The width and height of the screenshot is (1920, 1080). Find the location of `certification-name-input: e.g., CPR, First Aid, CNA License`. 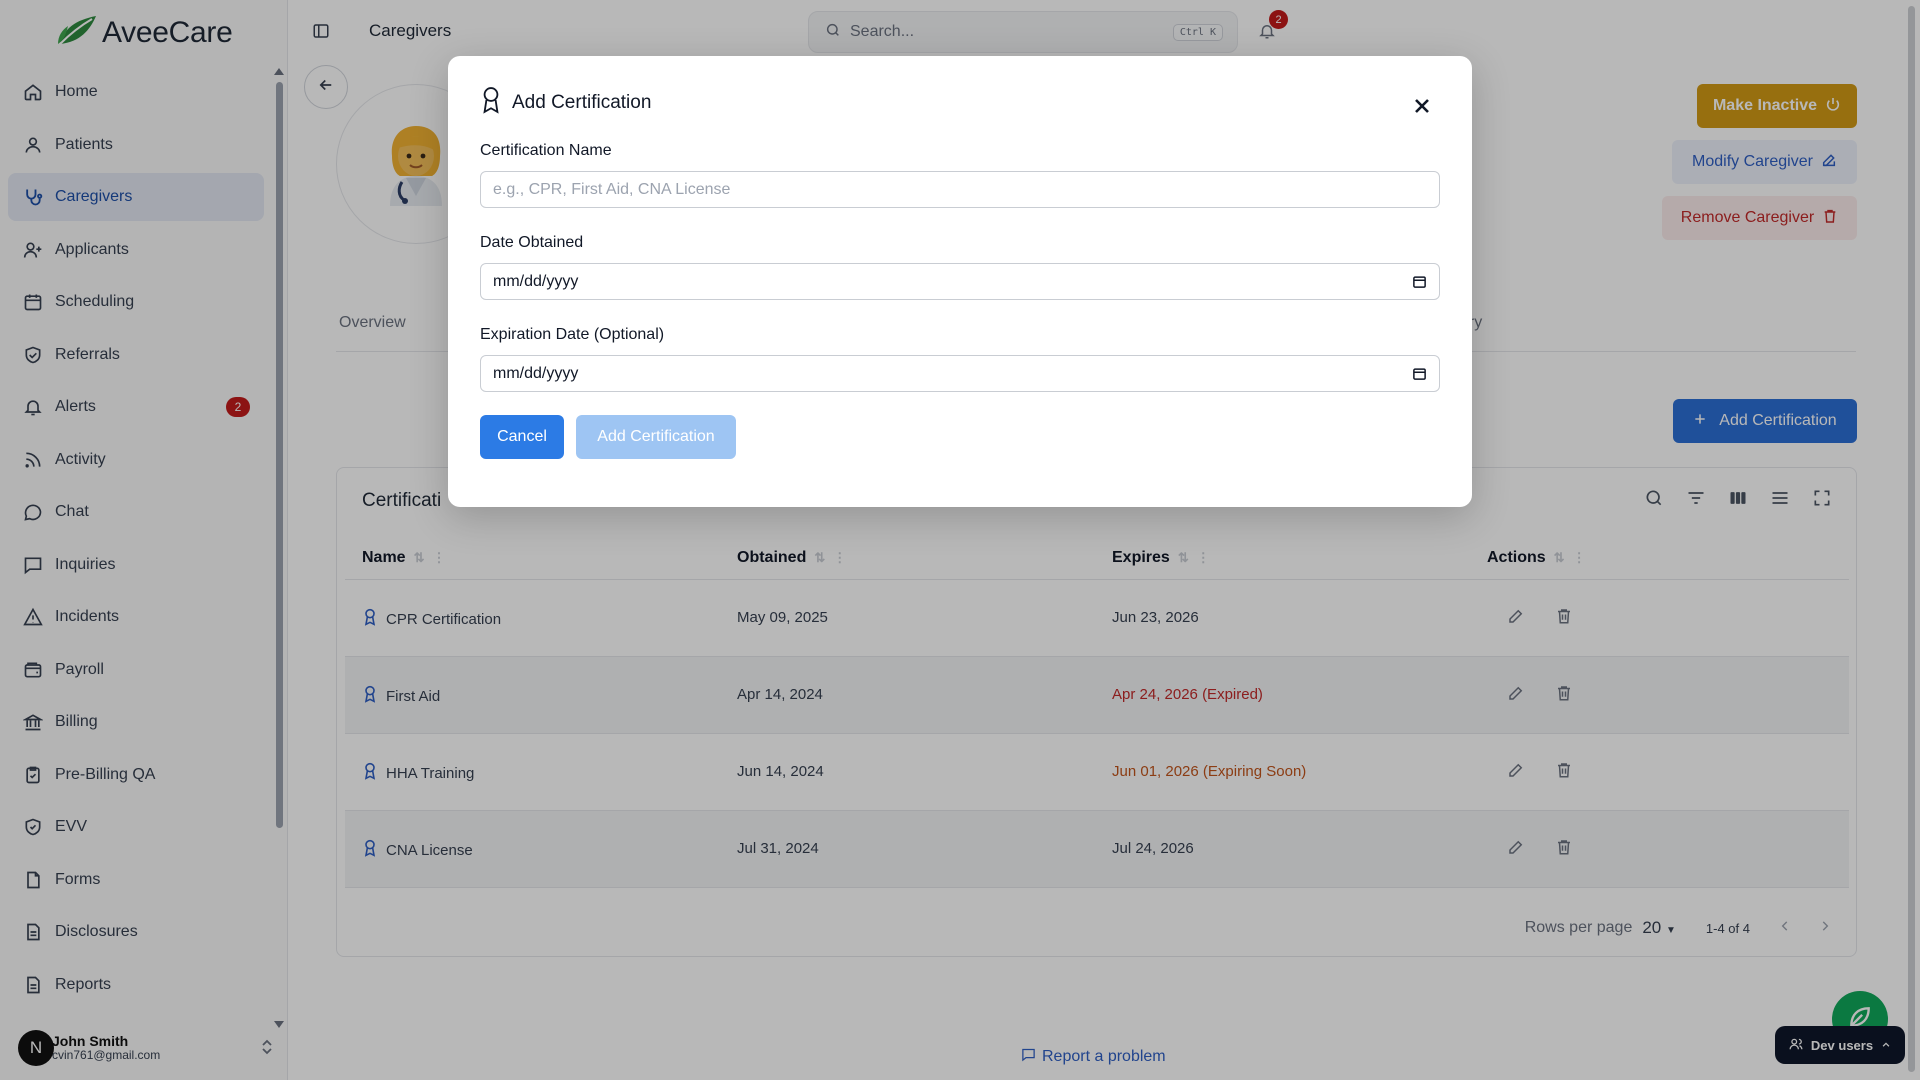

certification-name-input: e.g., CPR, First Aid, CNA License is located at coordinates (960, 189).